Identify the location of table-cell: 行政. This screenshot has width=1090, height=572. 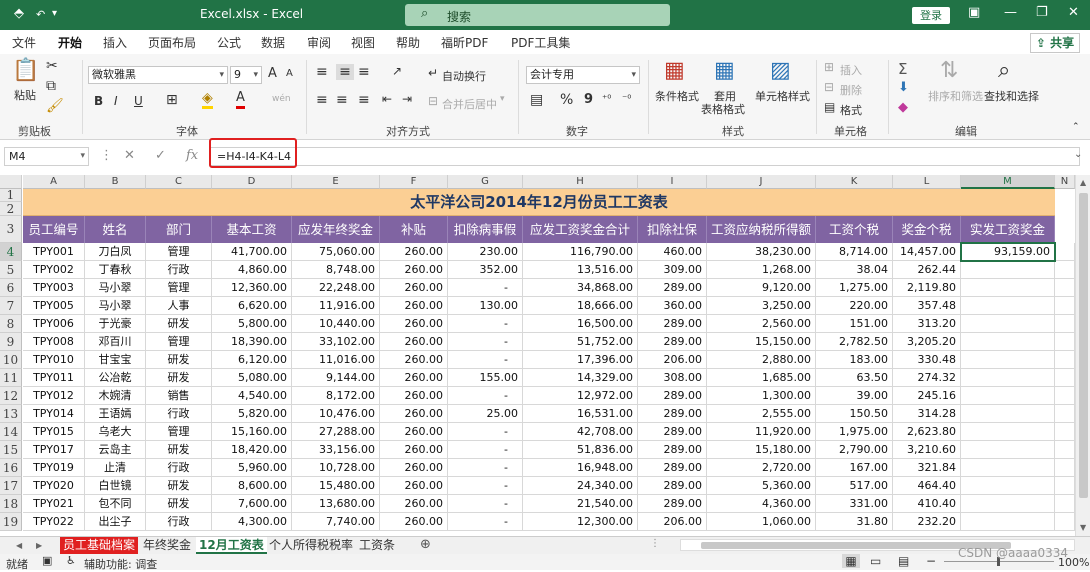
(179, 468).